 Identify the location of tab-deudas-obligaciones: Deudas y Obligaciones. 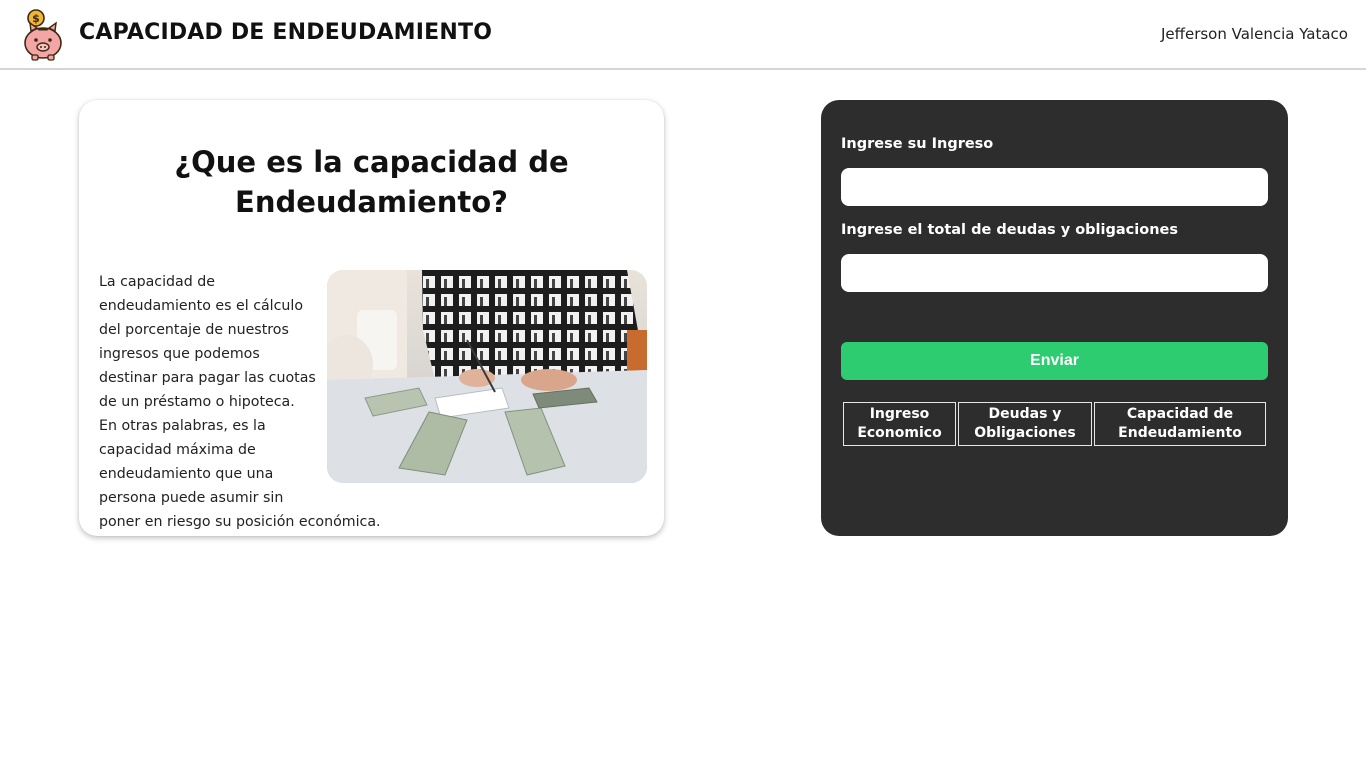
(1025, 424).